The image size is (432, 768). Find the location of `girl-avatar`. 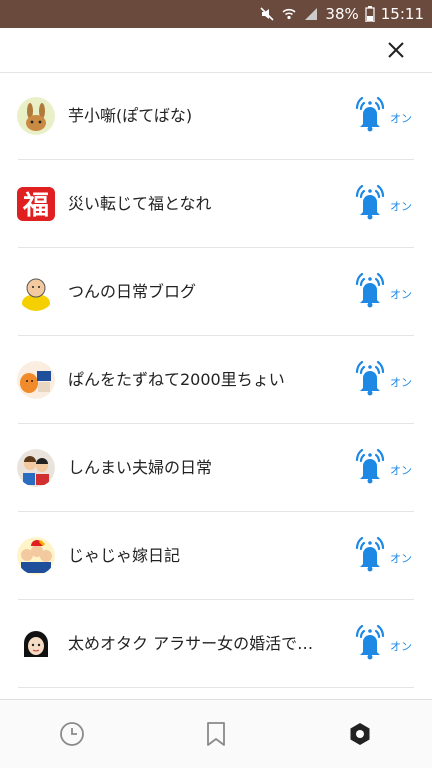

girl-avatar is located at coordinates (36, 644).